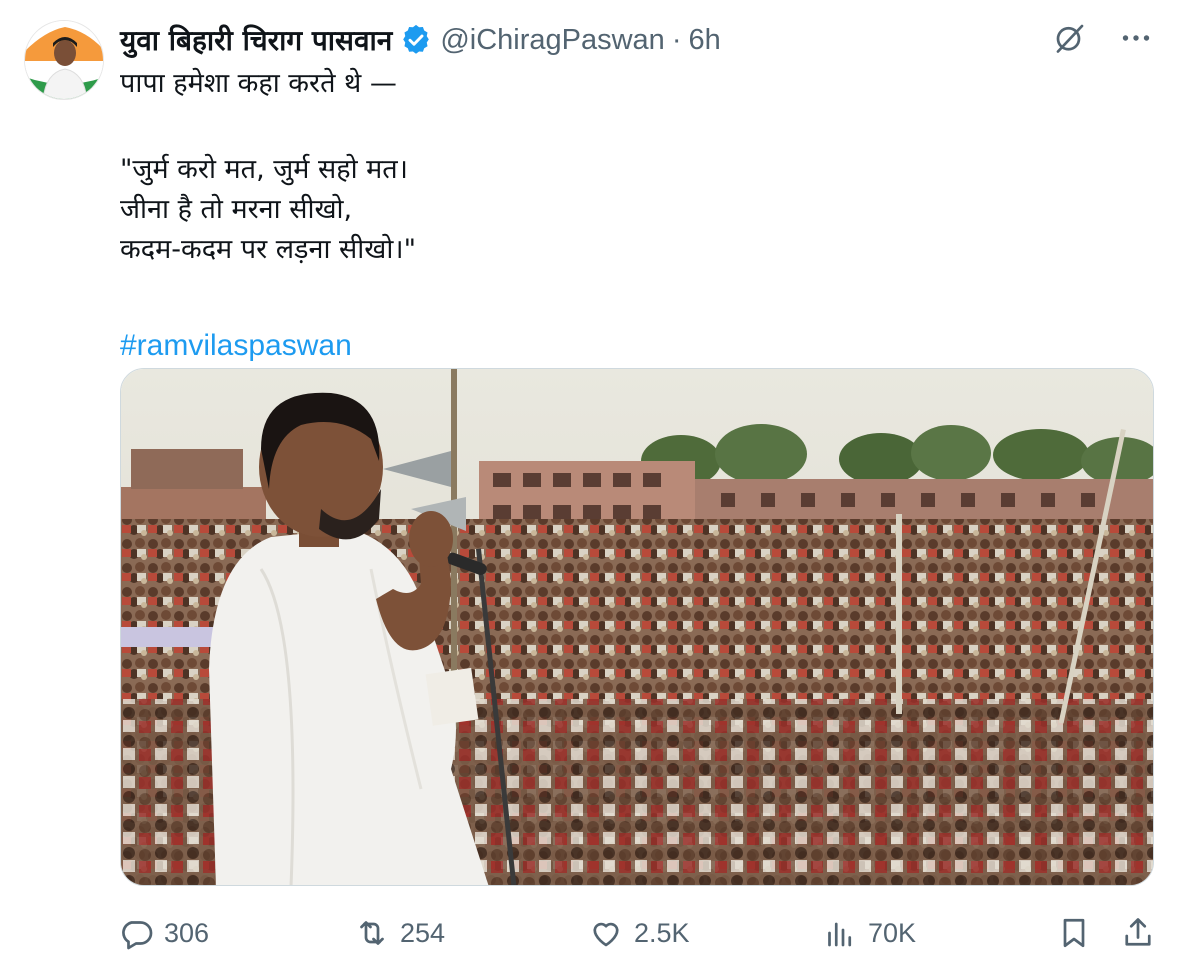  I want to click on retweet-button: 254, so click(399, 933).